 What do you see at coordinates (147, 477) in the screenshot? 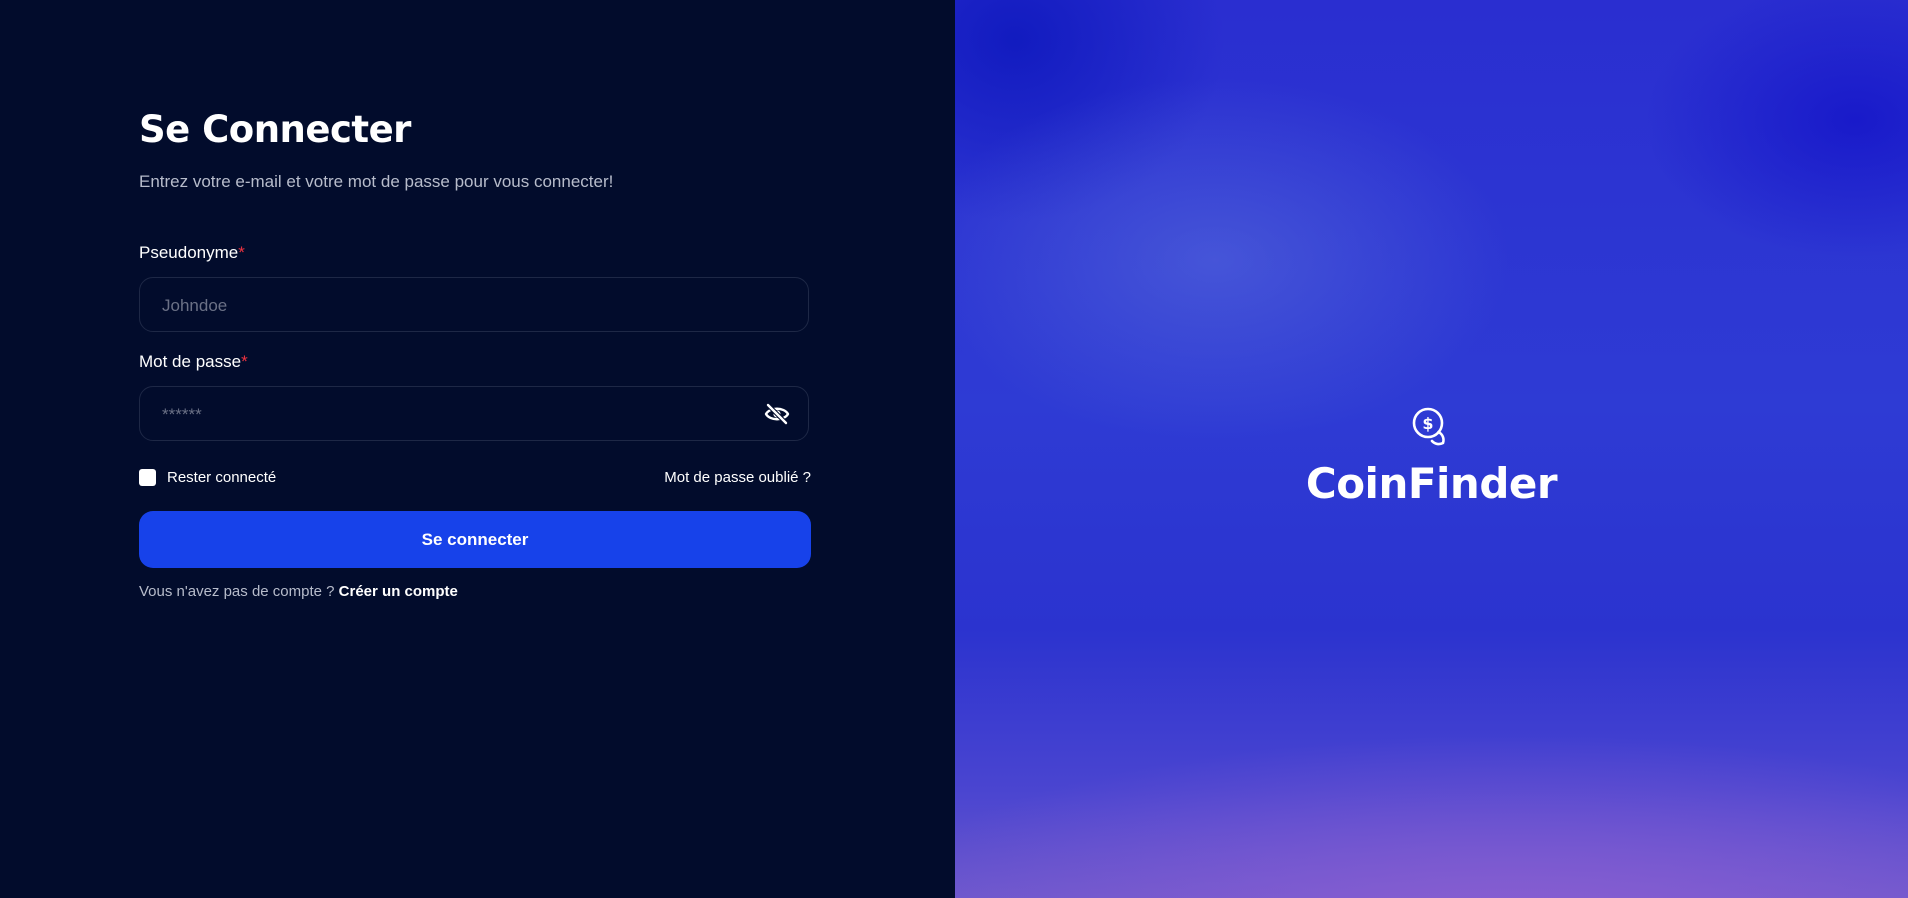
I see `remember-checkbox` at bounding box center [147, 477].